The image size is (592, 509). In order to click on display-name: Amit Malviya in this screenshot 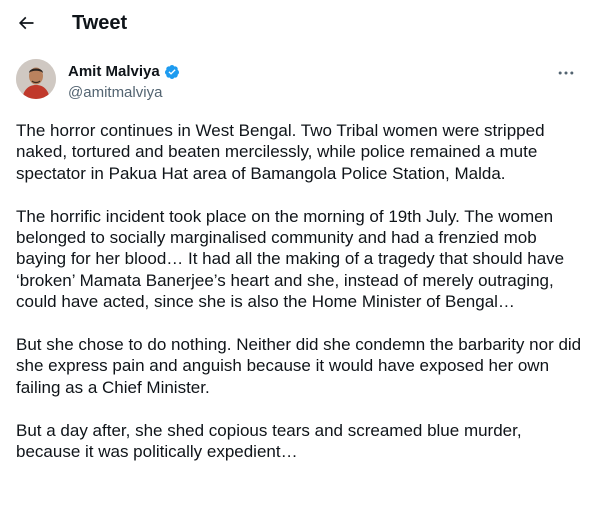, I will do `click(114, 71)`.